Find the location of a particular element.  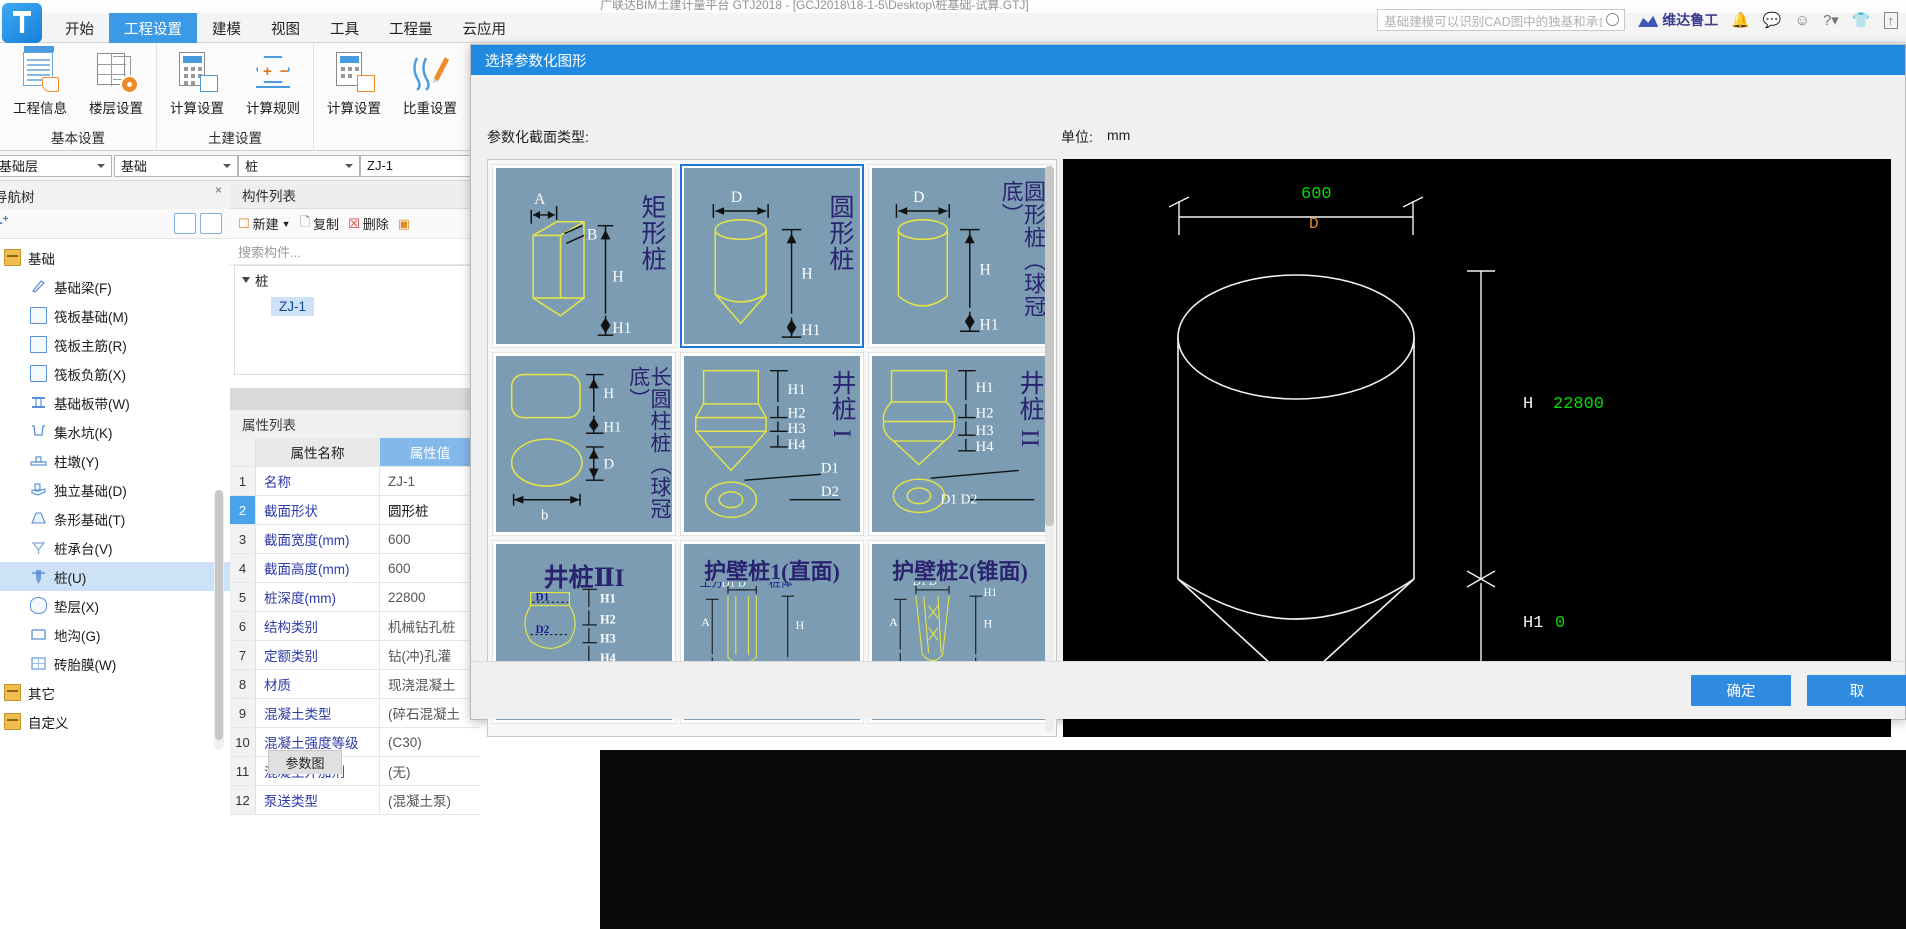

copy-component-button: 🗋 复制 is located at coordinates (319, 224).